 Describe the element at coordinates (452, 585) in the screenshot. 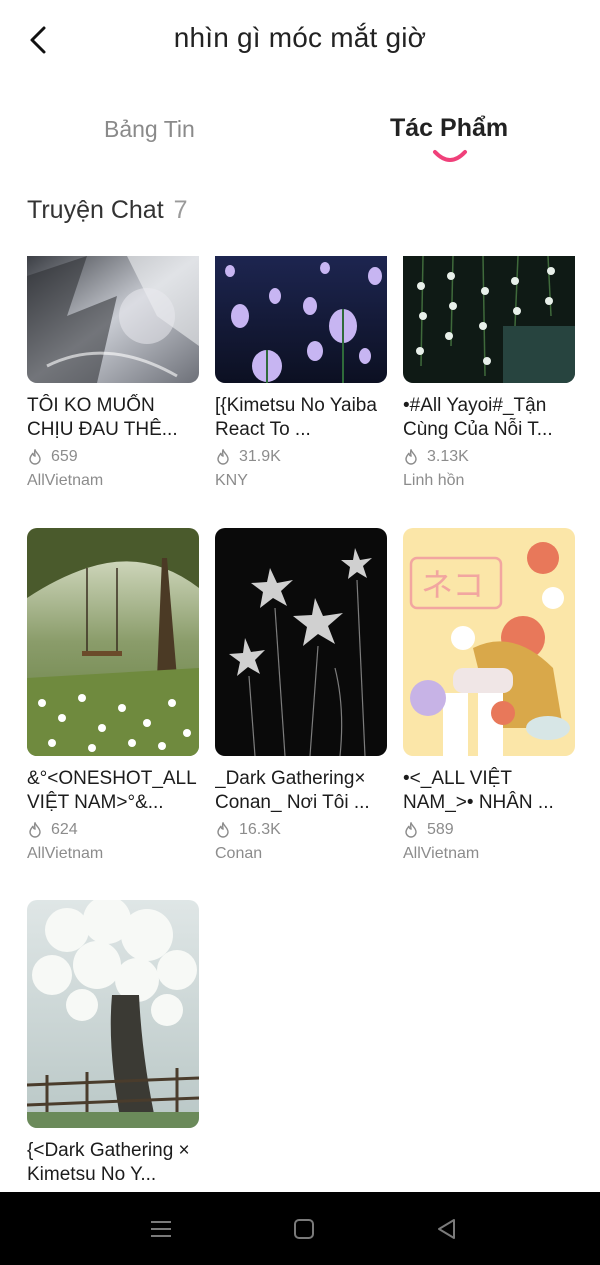

I see `thumb-katakana: ネコ` at that location.